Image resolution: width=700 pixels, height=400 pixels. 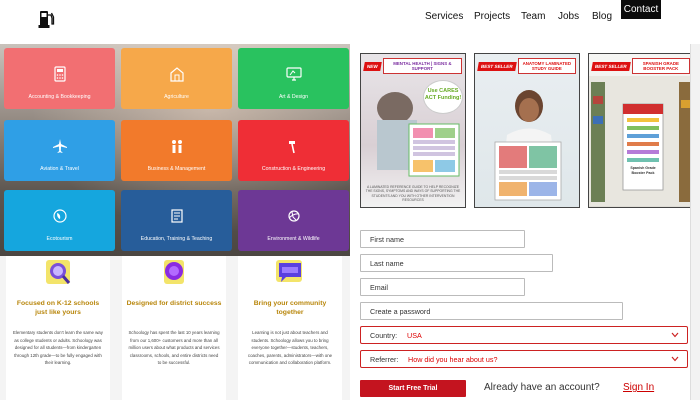 I want to click on nav-team: Team, so click(x=533, y=16).